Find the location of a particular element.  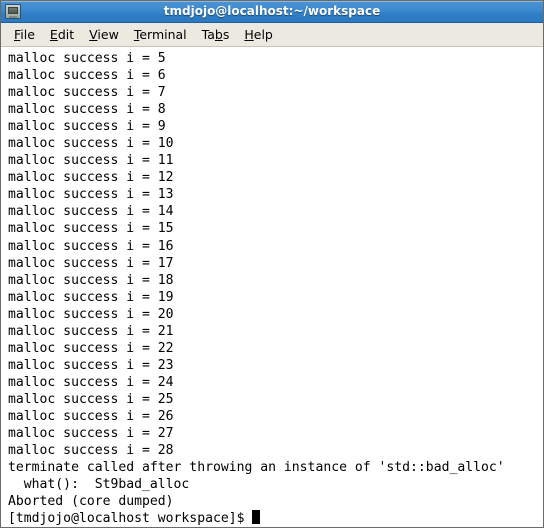

terminal-line: malloc success i = 8 is located at coordinates (87, 110).